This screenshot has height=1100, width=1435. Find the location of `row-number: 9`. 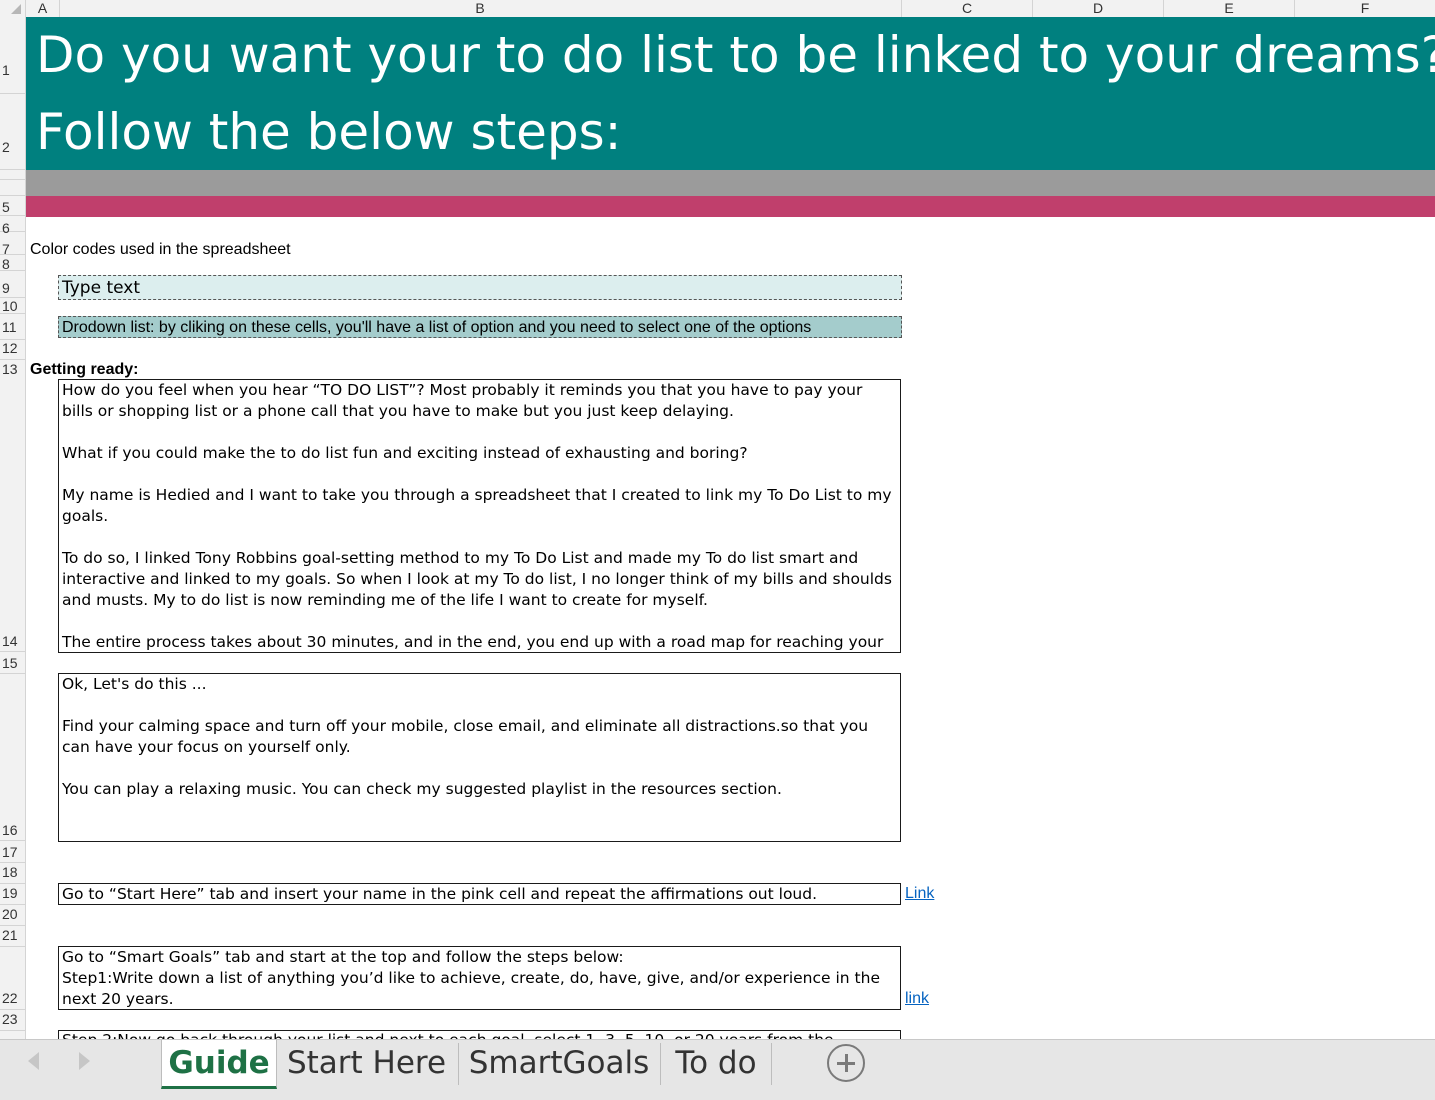

row-number: 9 is located at coordinates (12, 288).